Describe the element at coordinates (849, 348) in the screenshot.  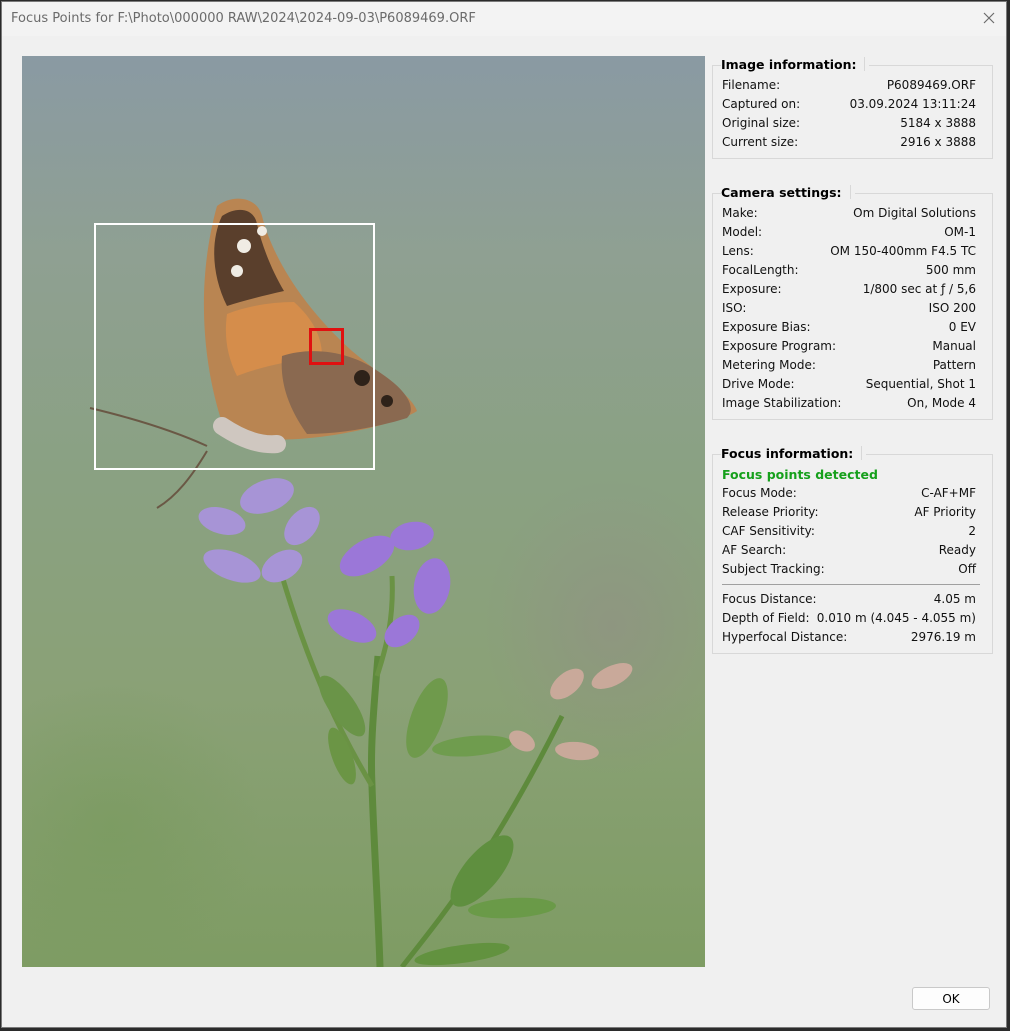
I see `setting-row: Exposure Program: Manual` at that location.